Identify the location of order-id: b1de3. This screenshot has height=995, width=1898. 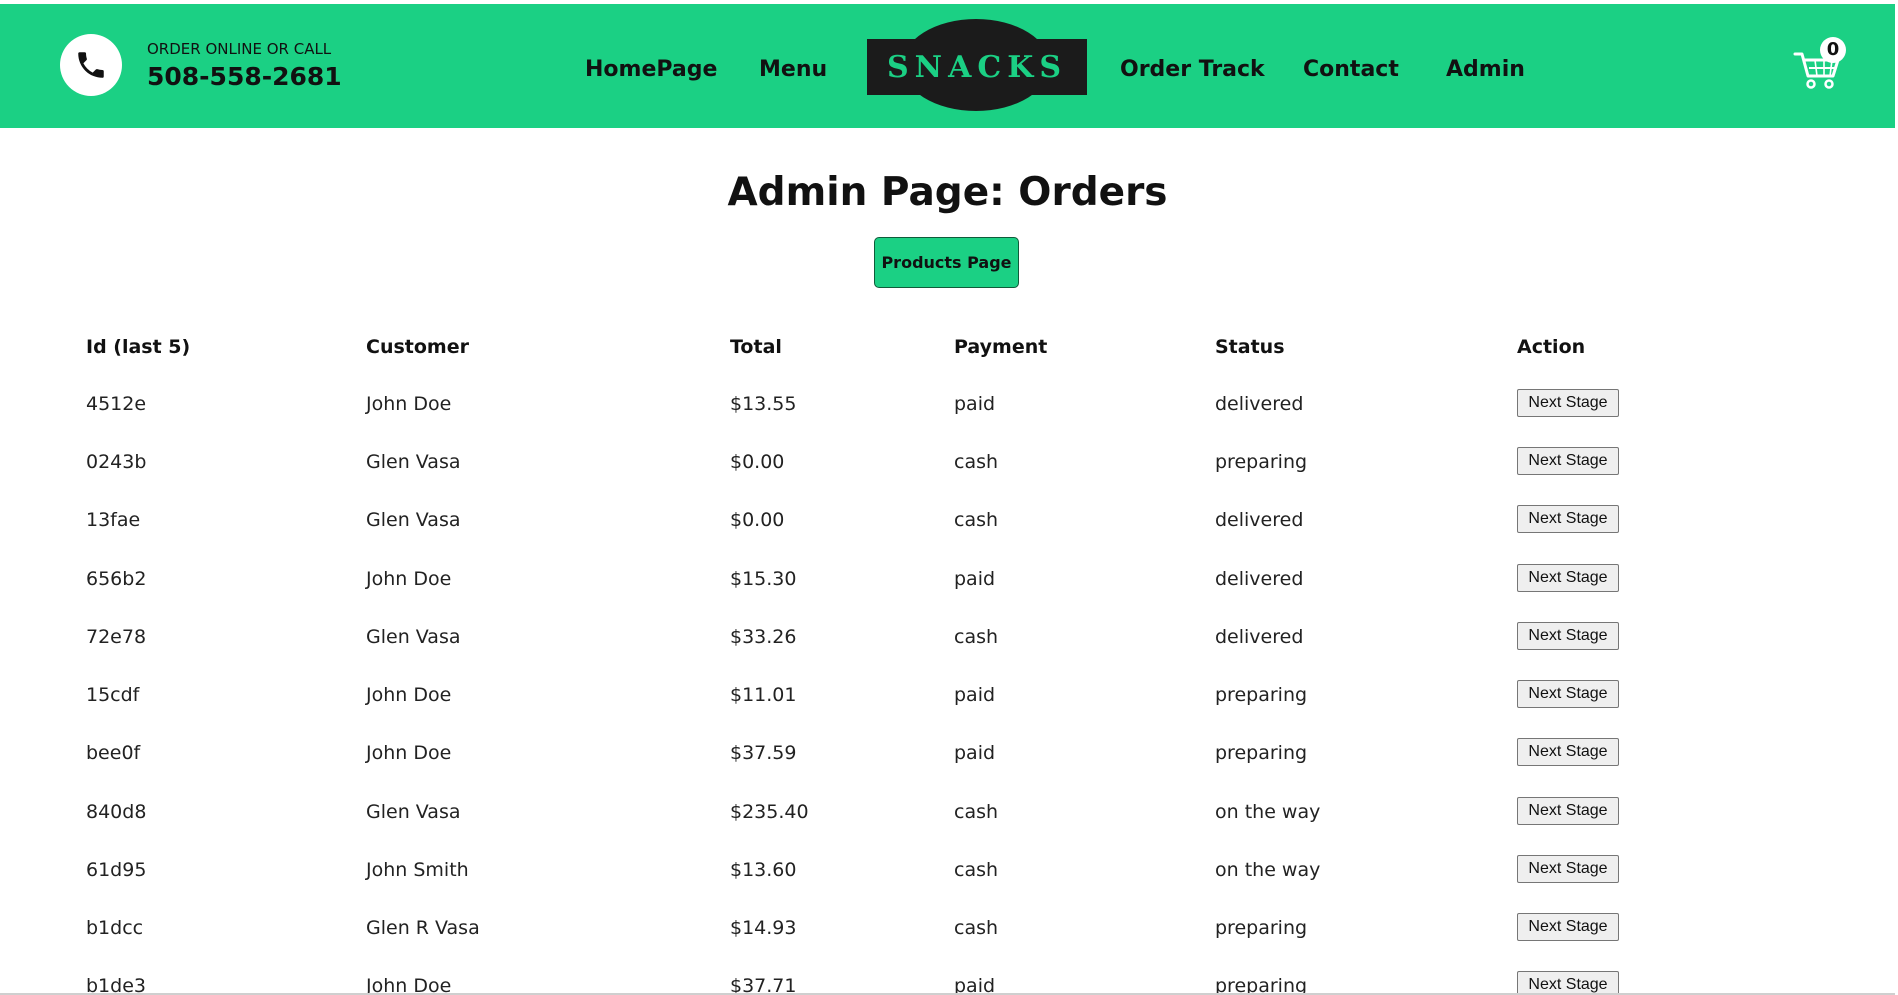
(116, 985).